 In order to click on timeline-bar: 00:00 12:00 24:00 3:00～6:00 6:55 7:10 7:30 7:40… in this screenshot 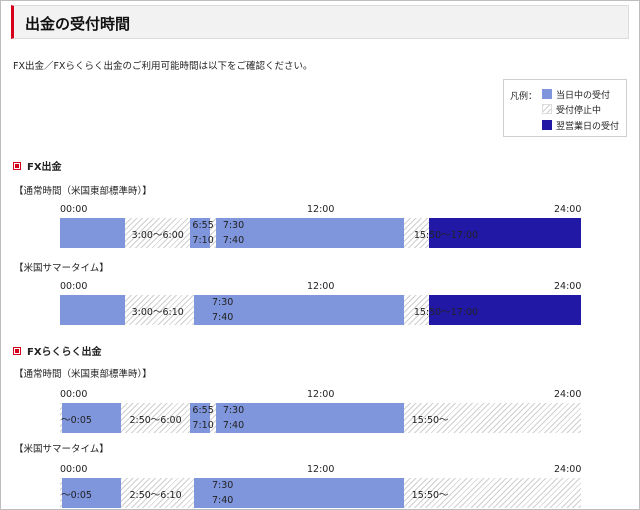, I will do `click(320, 226)`.